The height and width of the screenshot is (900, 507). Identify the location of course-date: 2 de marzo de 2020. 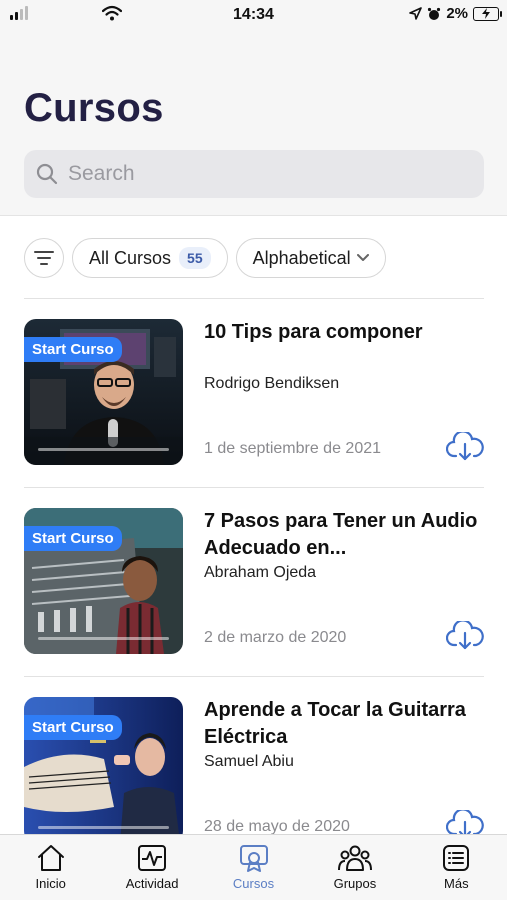
(275, 637).